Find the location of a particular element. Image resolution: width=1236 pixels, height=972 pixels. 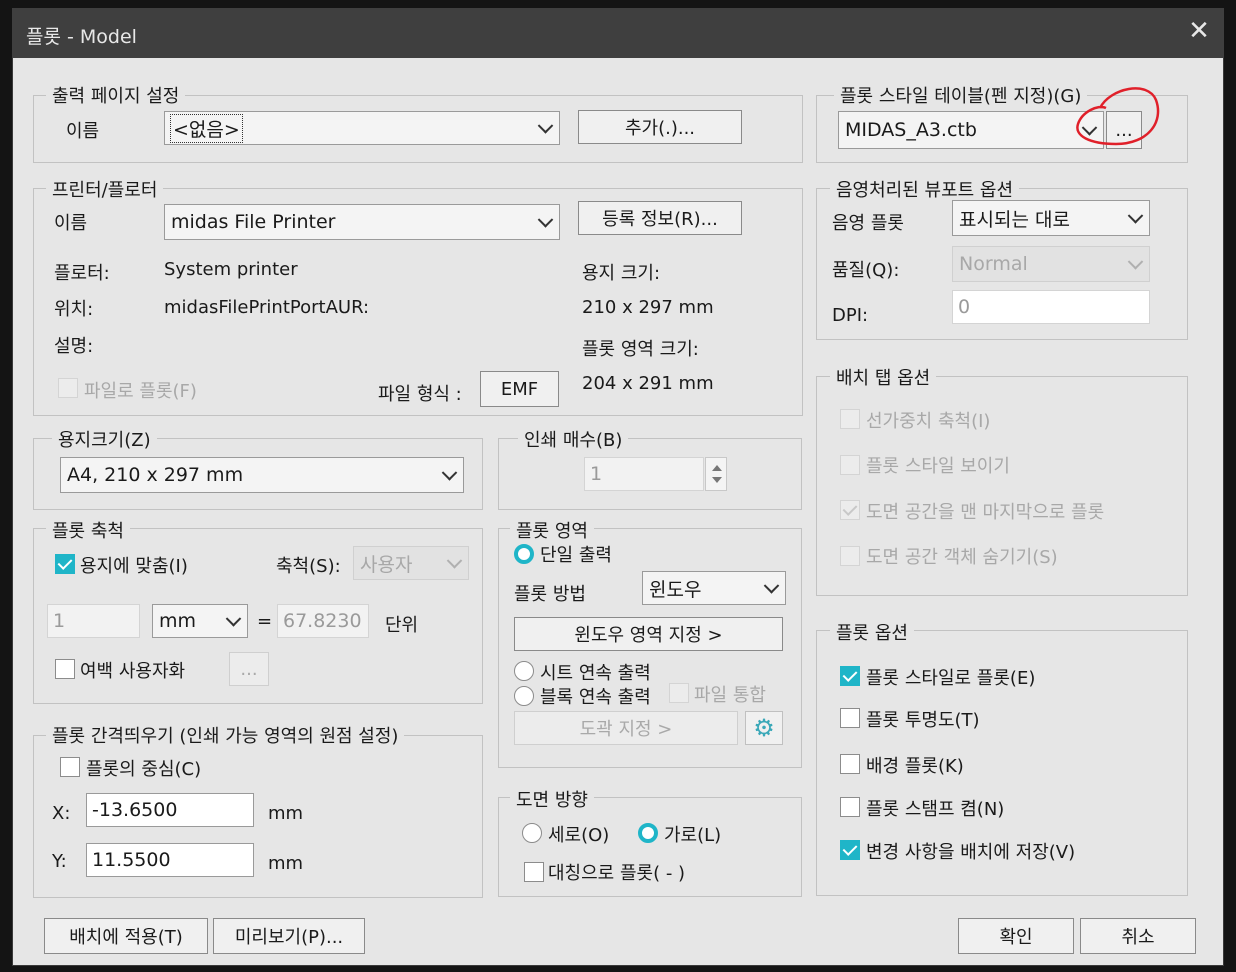

fit-to-paper-checkbox is located at coordinates (65, 564).